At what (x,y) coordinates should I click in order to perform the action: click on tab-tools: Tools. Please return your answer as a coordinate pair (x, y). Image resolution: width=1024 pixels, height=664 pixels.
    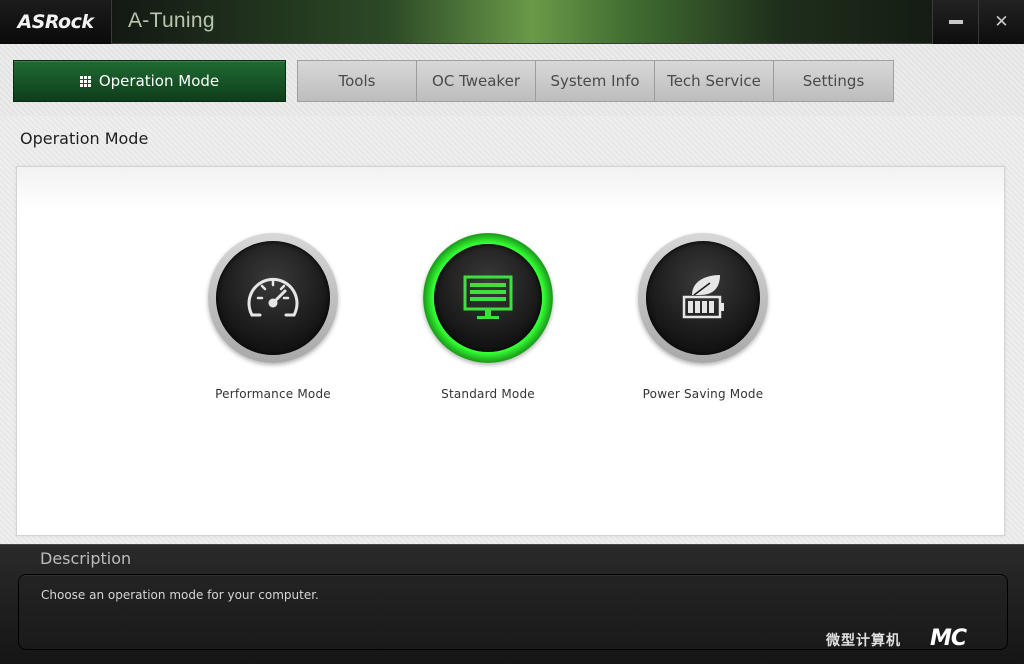
    Looking at the image, I should click on (357, 81).